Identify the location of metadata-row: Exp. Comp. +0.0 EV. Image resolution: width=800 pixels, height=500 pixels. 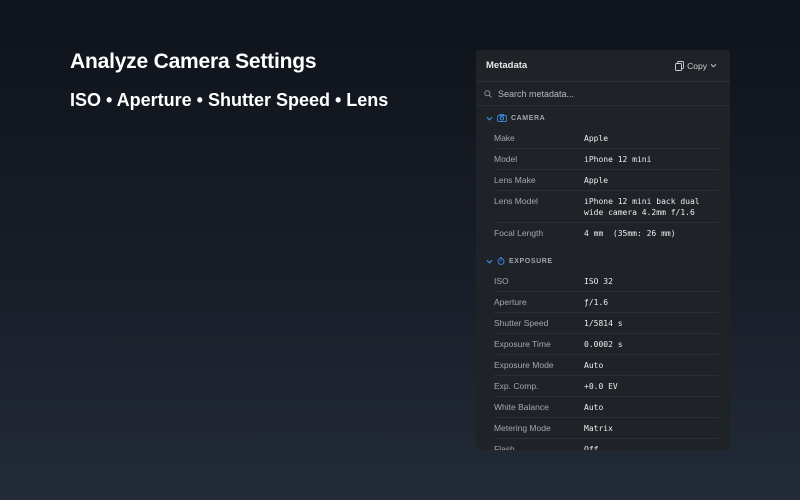
(606, 386).